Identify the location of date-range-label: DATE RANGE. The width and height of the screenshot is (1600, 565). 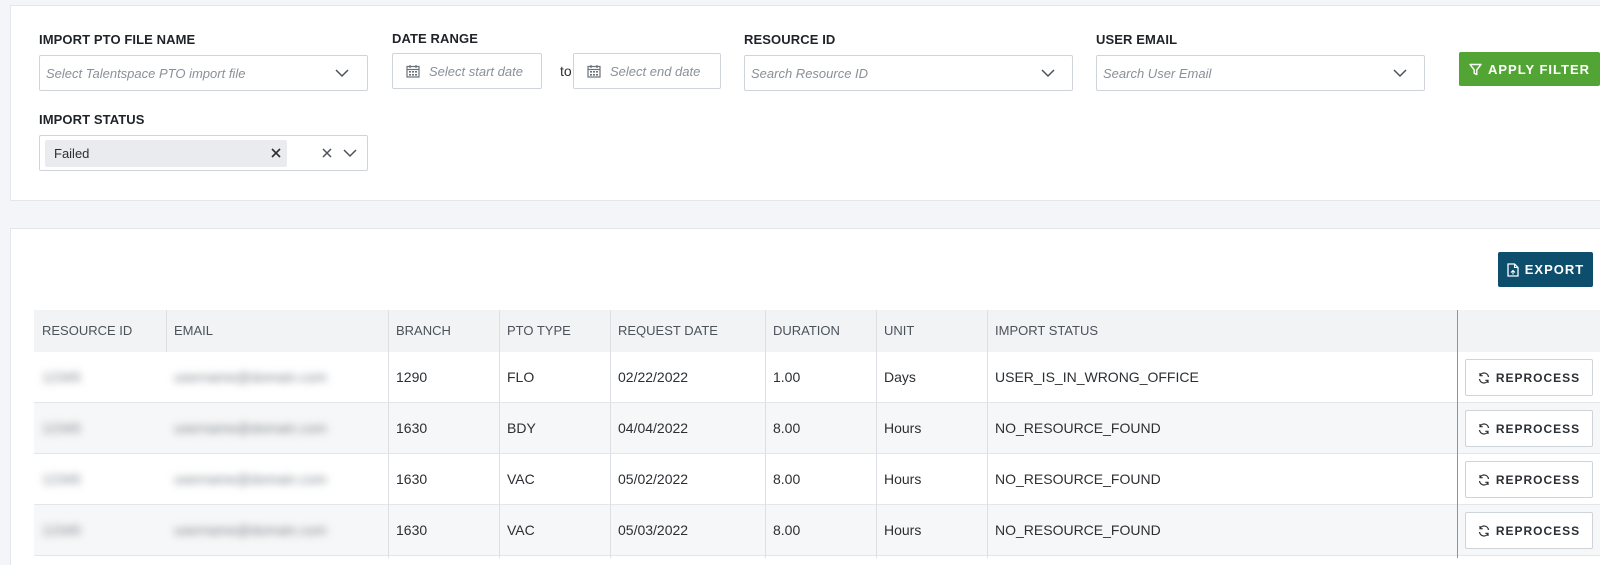
(435, 38).